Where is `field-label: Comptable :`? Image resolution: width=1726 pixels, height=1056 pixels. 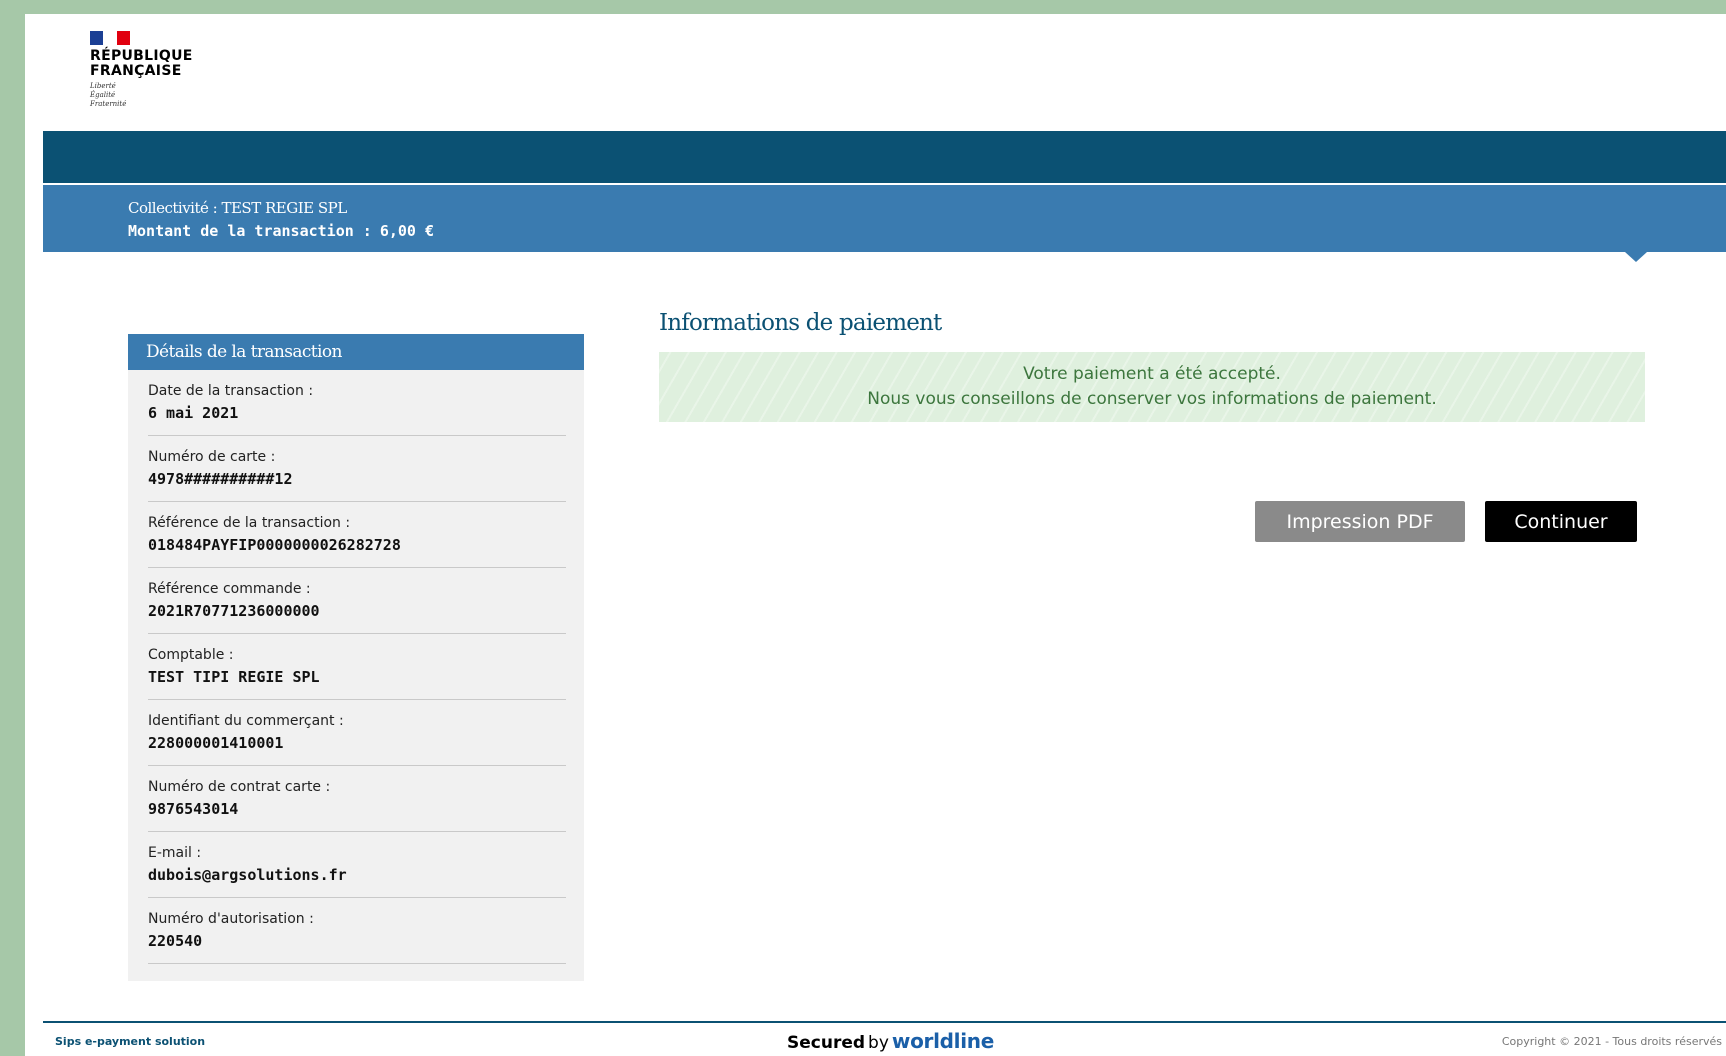
field-label: Comptable : is located at coordinates (191, 655).